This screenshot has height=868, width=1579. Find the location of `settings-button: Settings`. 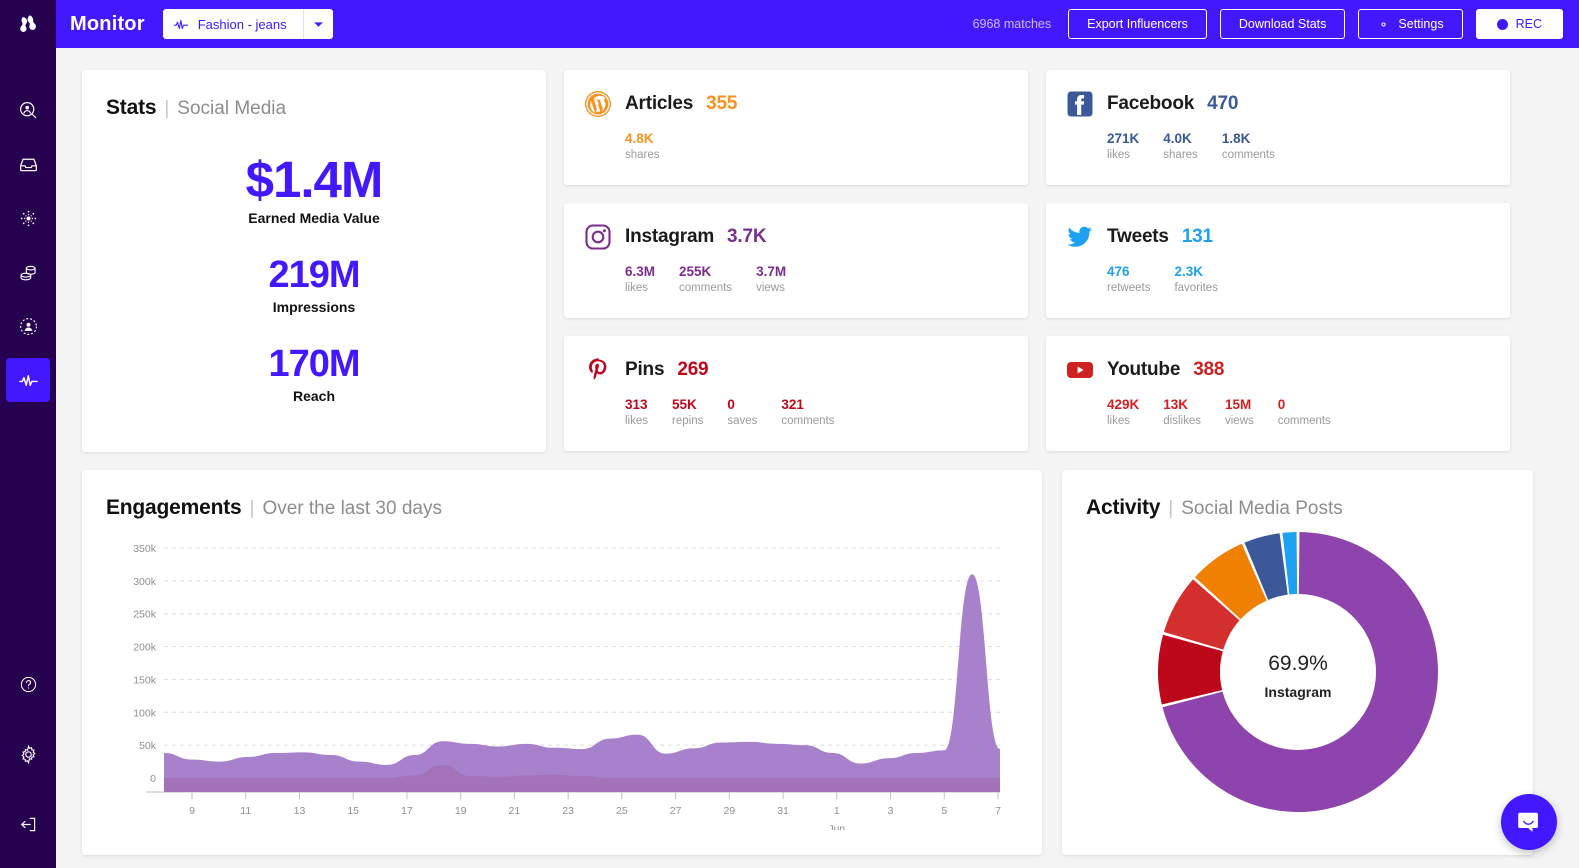

settings-button: Settings is located at coordinates (1410, 24).